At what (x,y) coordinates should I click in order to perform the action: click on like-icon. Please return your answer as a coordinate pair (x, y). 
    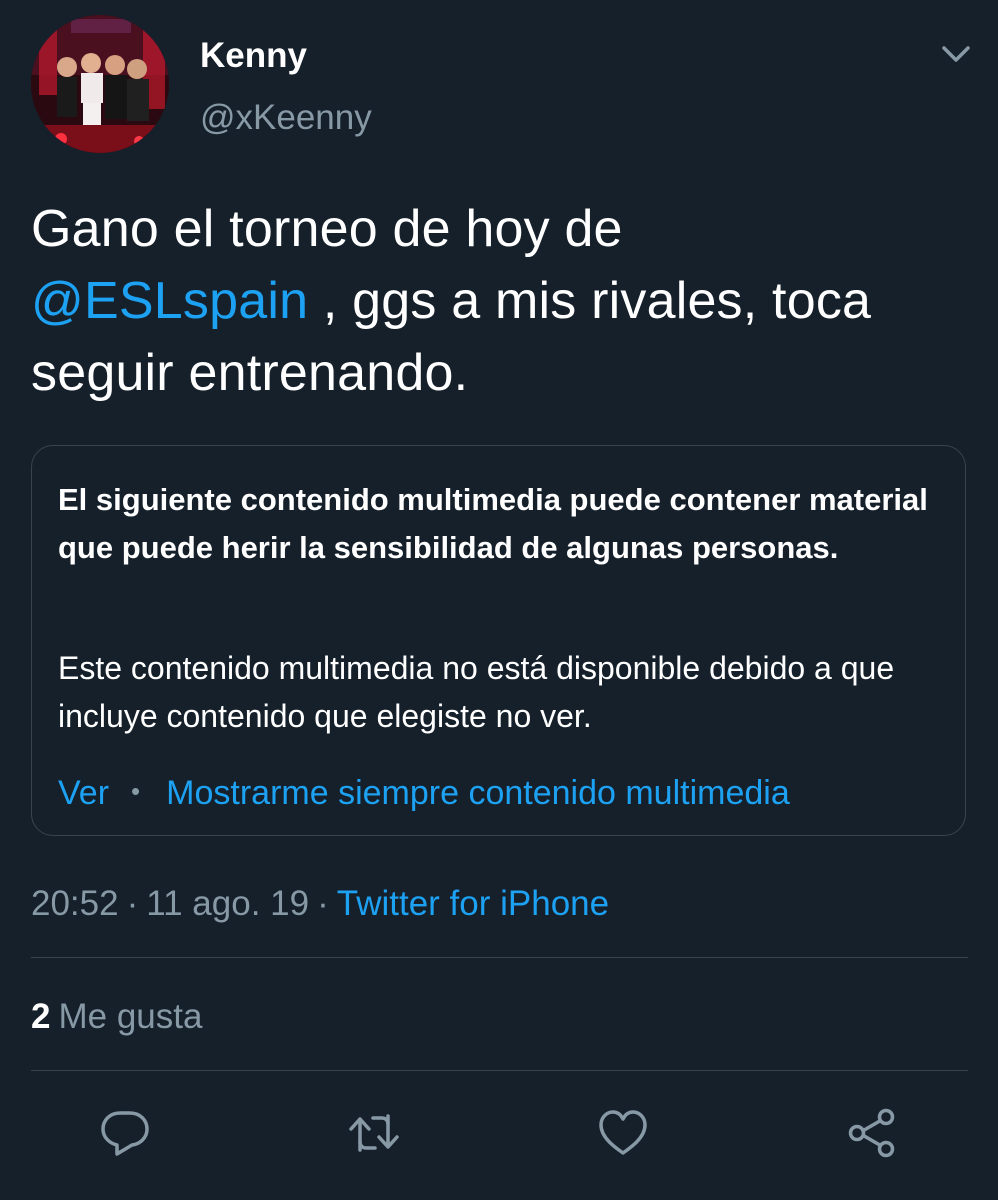
    Looking at the image, I should click on (623, 1132).